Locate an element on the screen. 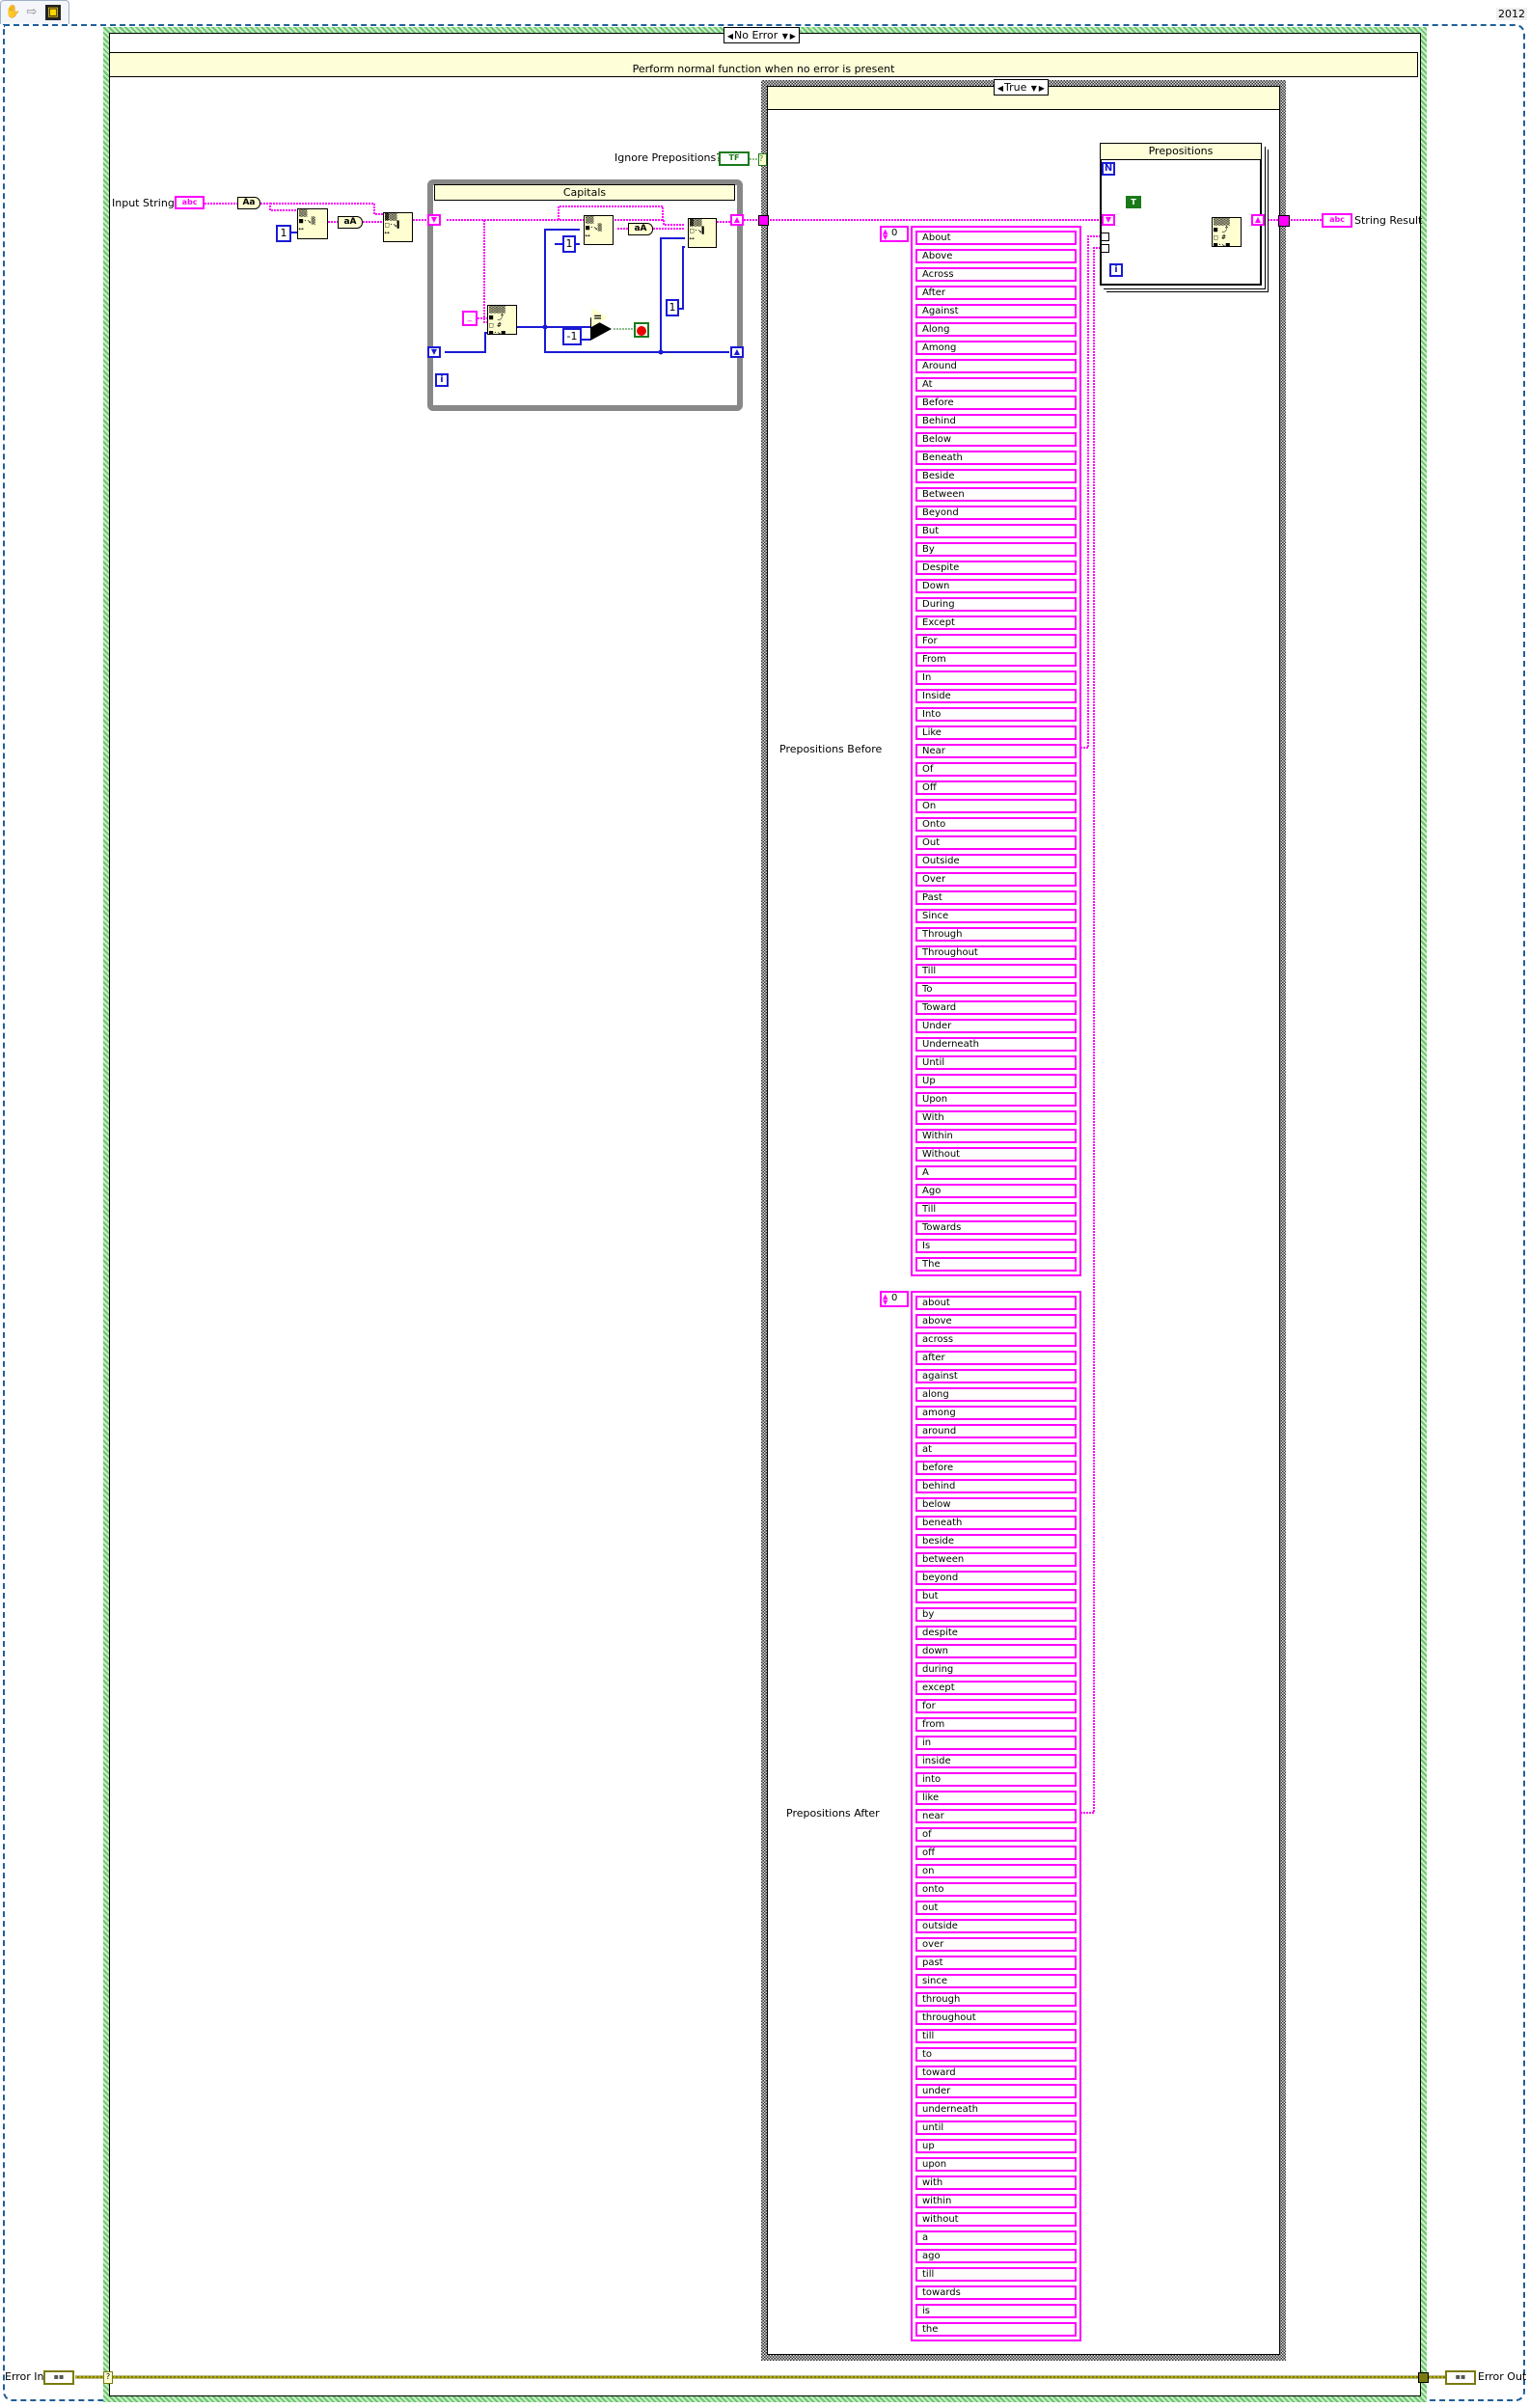  string-result-terminal: abc is located at coordinates (1337, 220).